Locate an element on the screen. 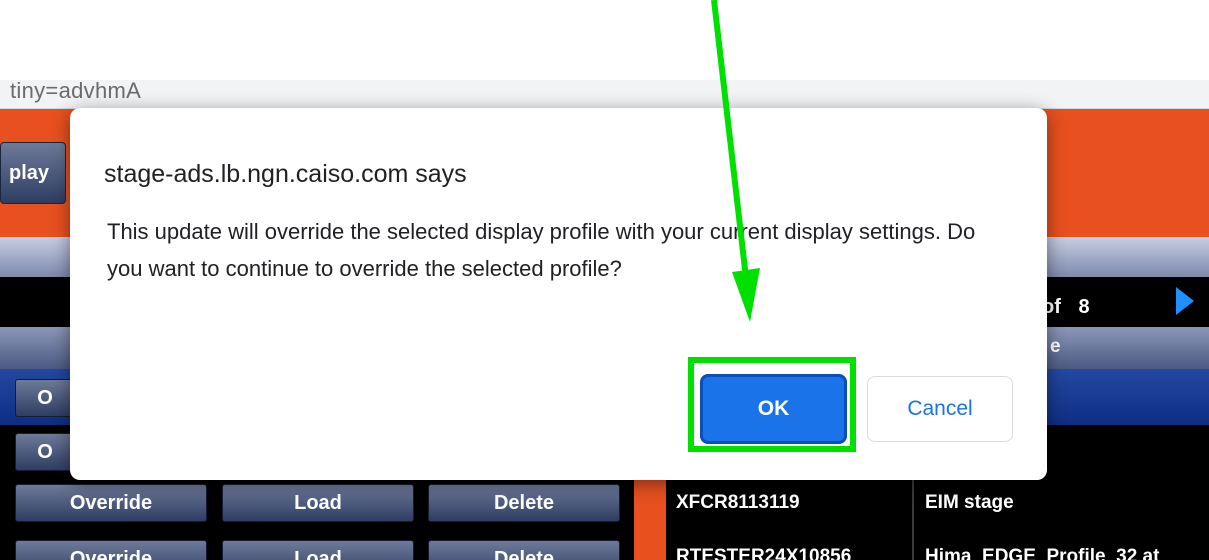 This screenshot has height=560, width=1209. pager-label: of 8 is located at coordinates (1066, 307).